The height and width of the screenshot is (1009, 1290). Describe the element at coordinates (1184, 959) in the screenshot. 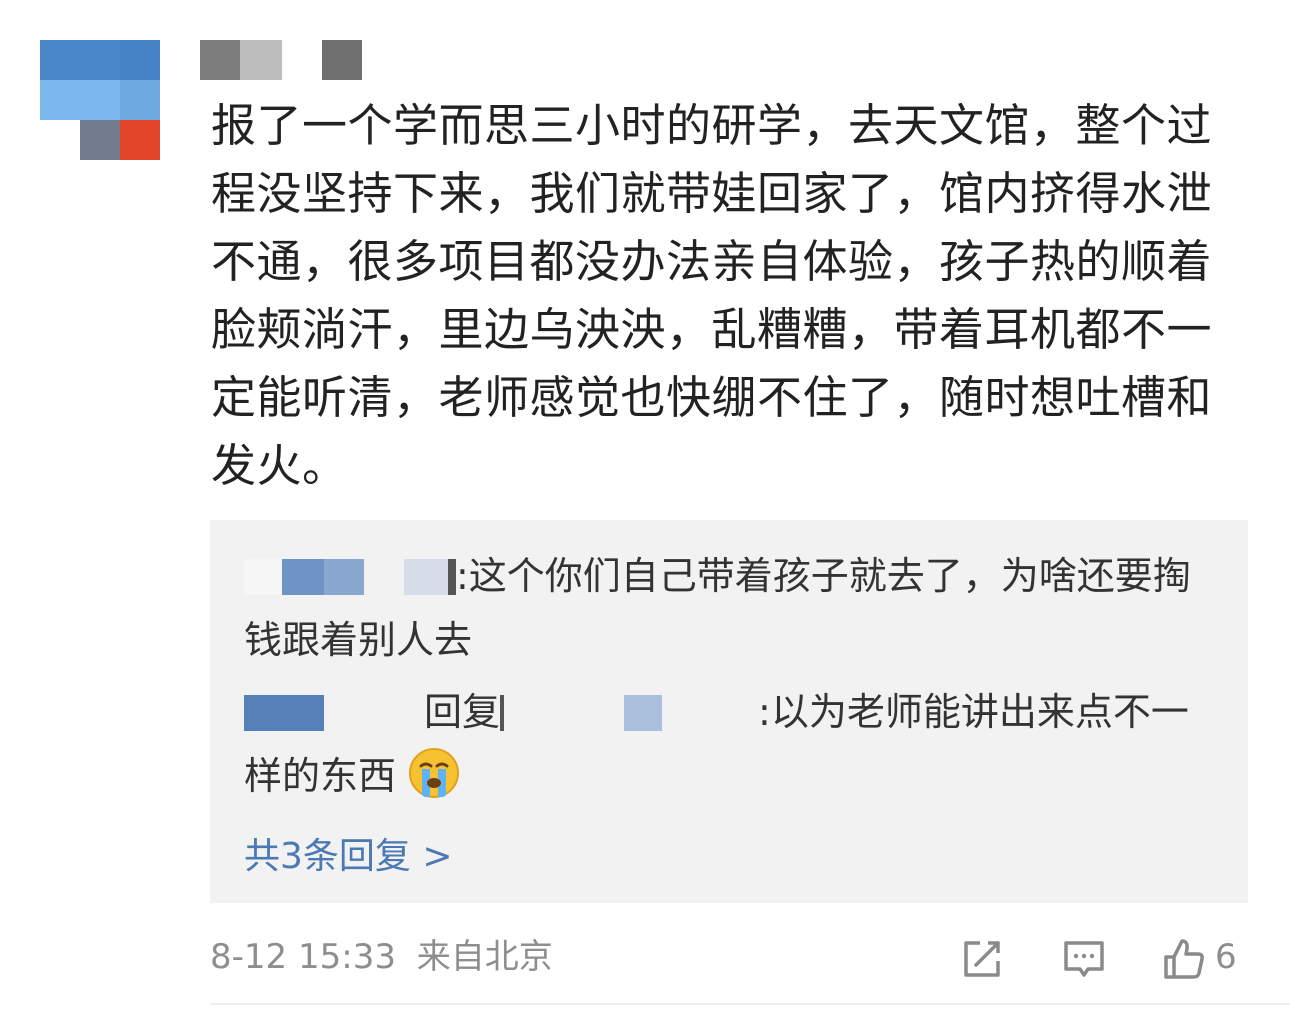

I see `thumbs-up-icon` at that location.